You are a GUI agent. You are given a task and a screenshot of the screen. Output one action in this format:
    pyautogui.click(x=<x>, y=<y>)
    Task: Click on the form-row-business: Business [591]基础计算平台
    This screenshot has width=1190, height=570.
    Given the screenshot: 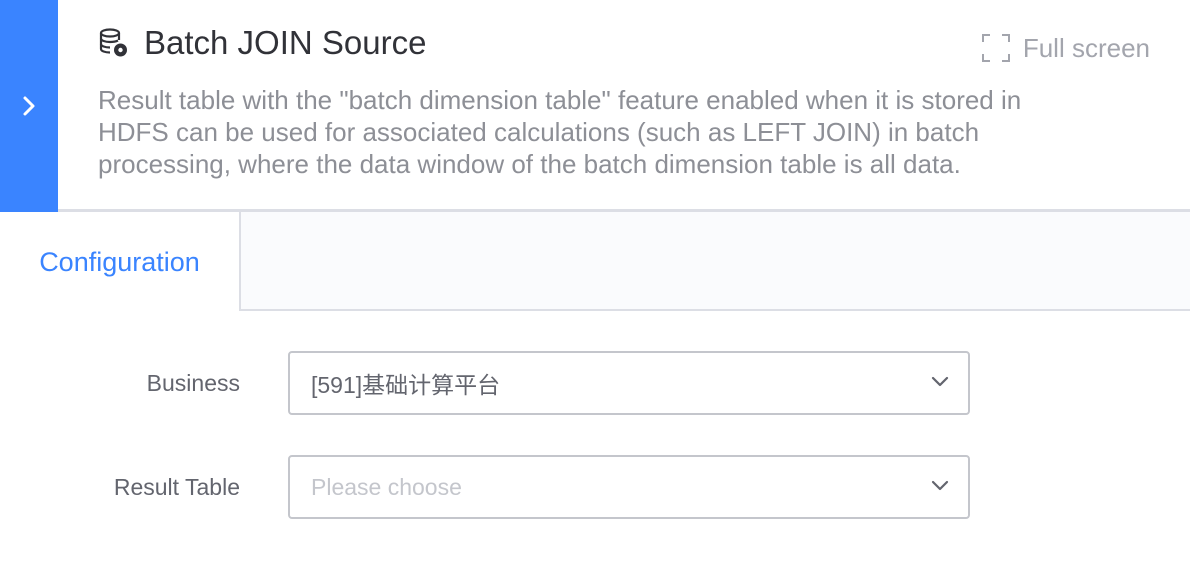 What is the action you would take?
    pyautogui.click(x=595, y=383)
    